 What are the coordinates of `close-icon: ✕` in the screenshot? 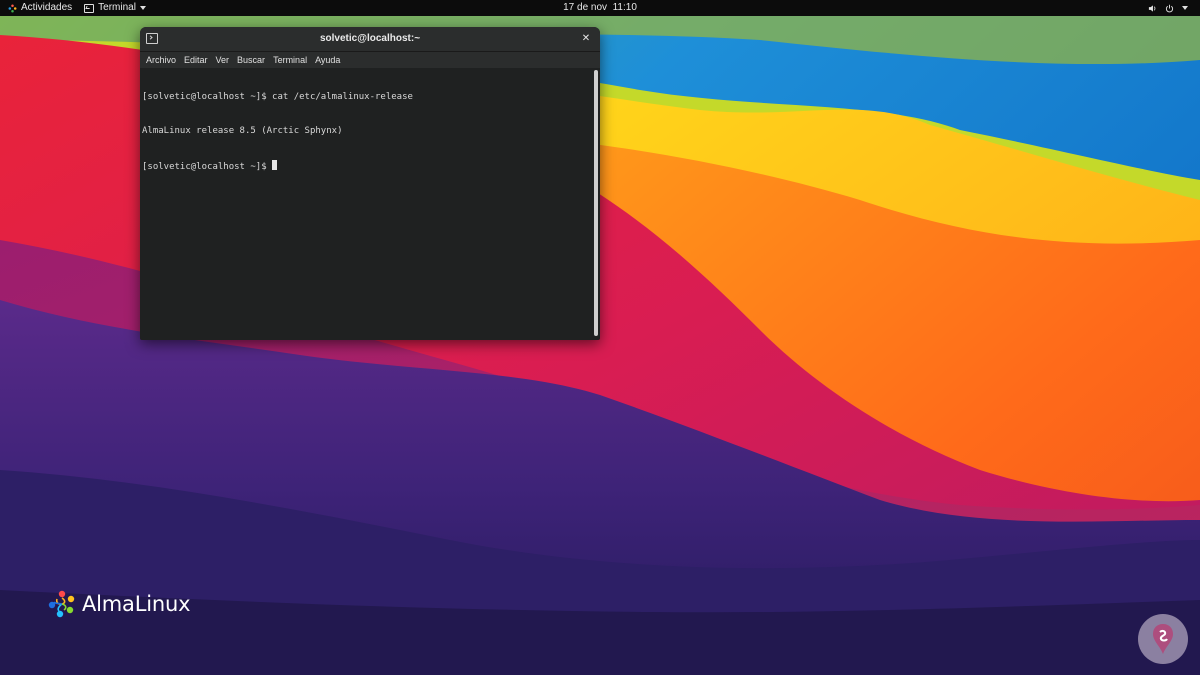 It's located at (586, 38).